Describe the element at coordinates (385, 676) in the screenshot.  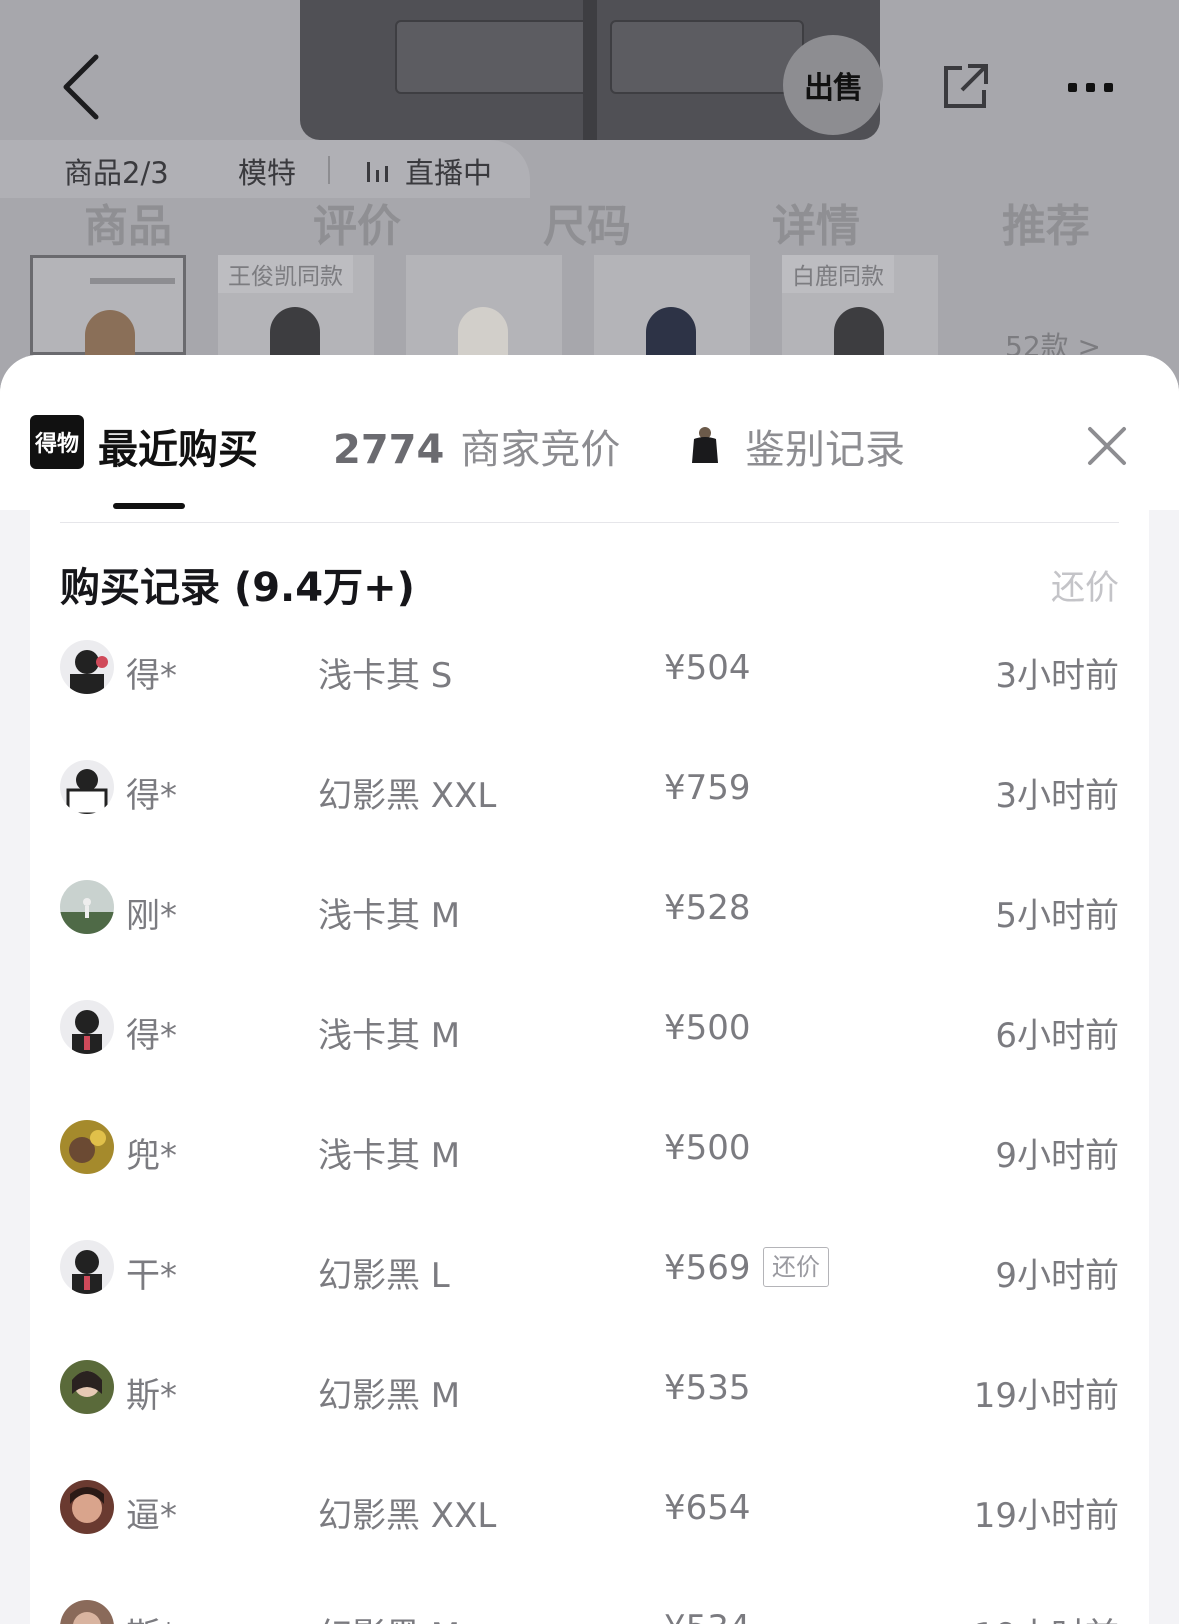
I see `product-spec: 浅卡其 S` at that location.